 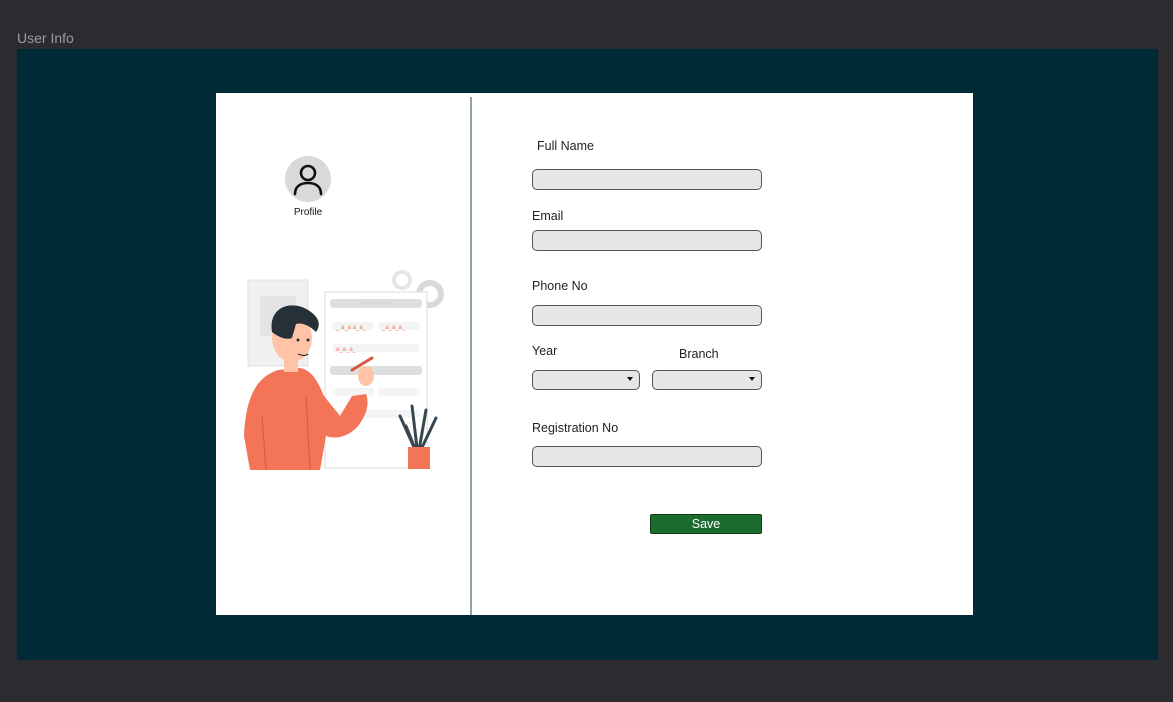 What do you see at coordinates (344, 370) in the screenshot?
I see `person-filling-form-illustration: _ a_a a_a_ _a_a_a_ a_a_a_` at bounding box center [344, 370].